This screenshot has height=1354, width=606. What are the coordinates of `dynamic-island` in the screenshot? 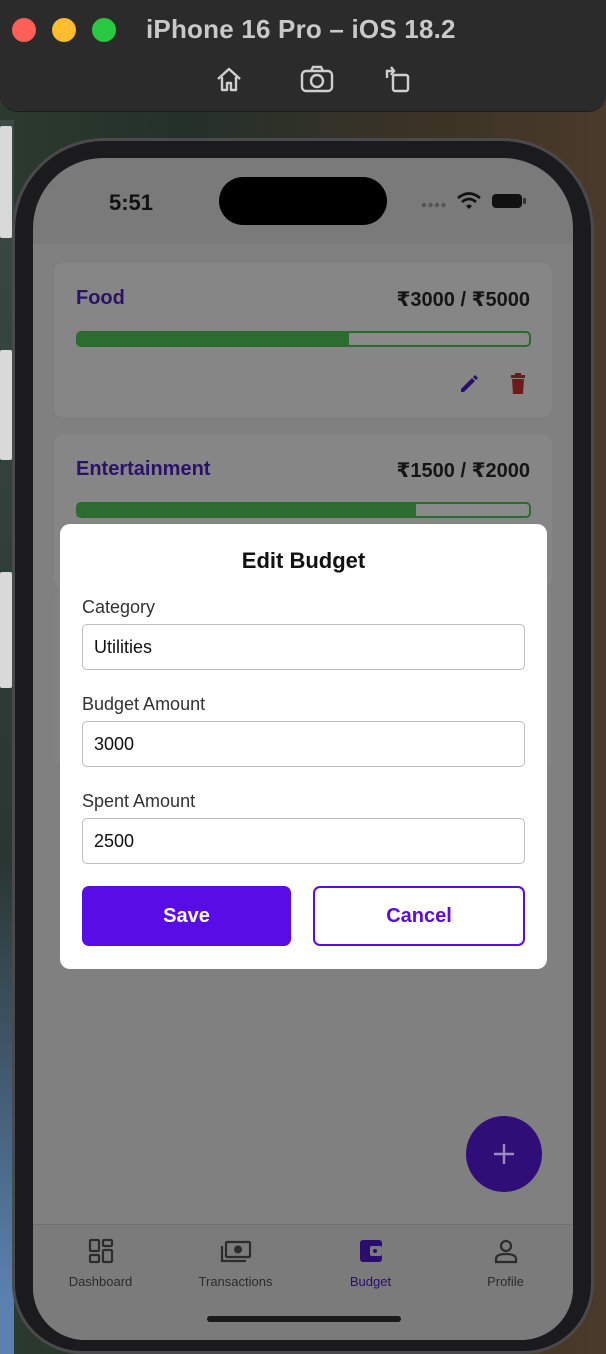 It's located at (303, 201).